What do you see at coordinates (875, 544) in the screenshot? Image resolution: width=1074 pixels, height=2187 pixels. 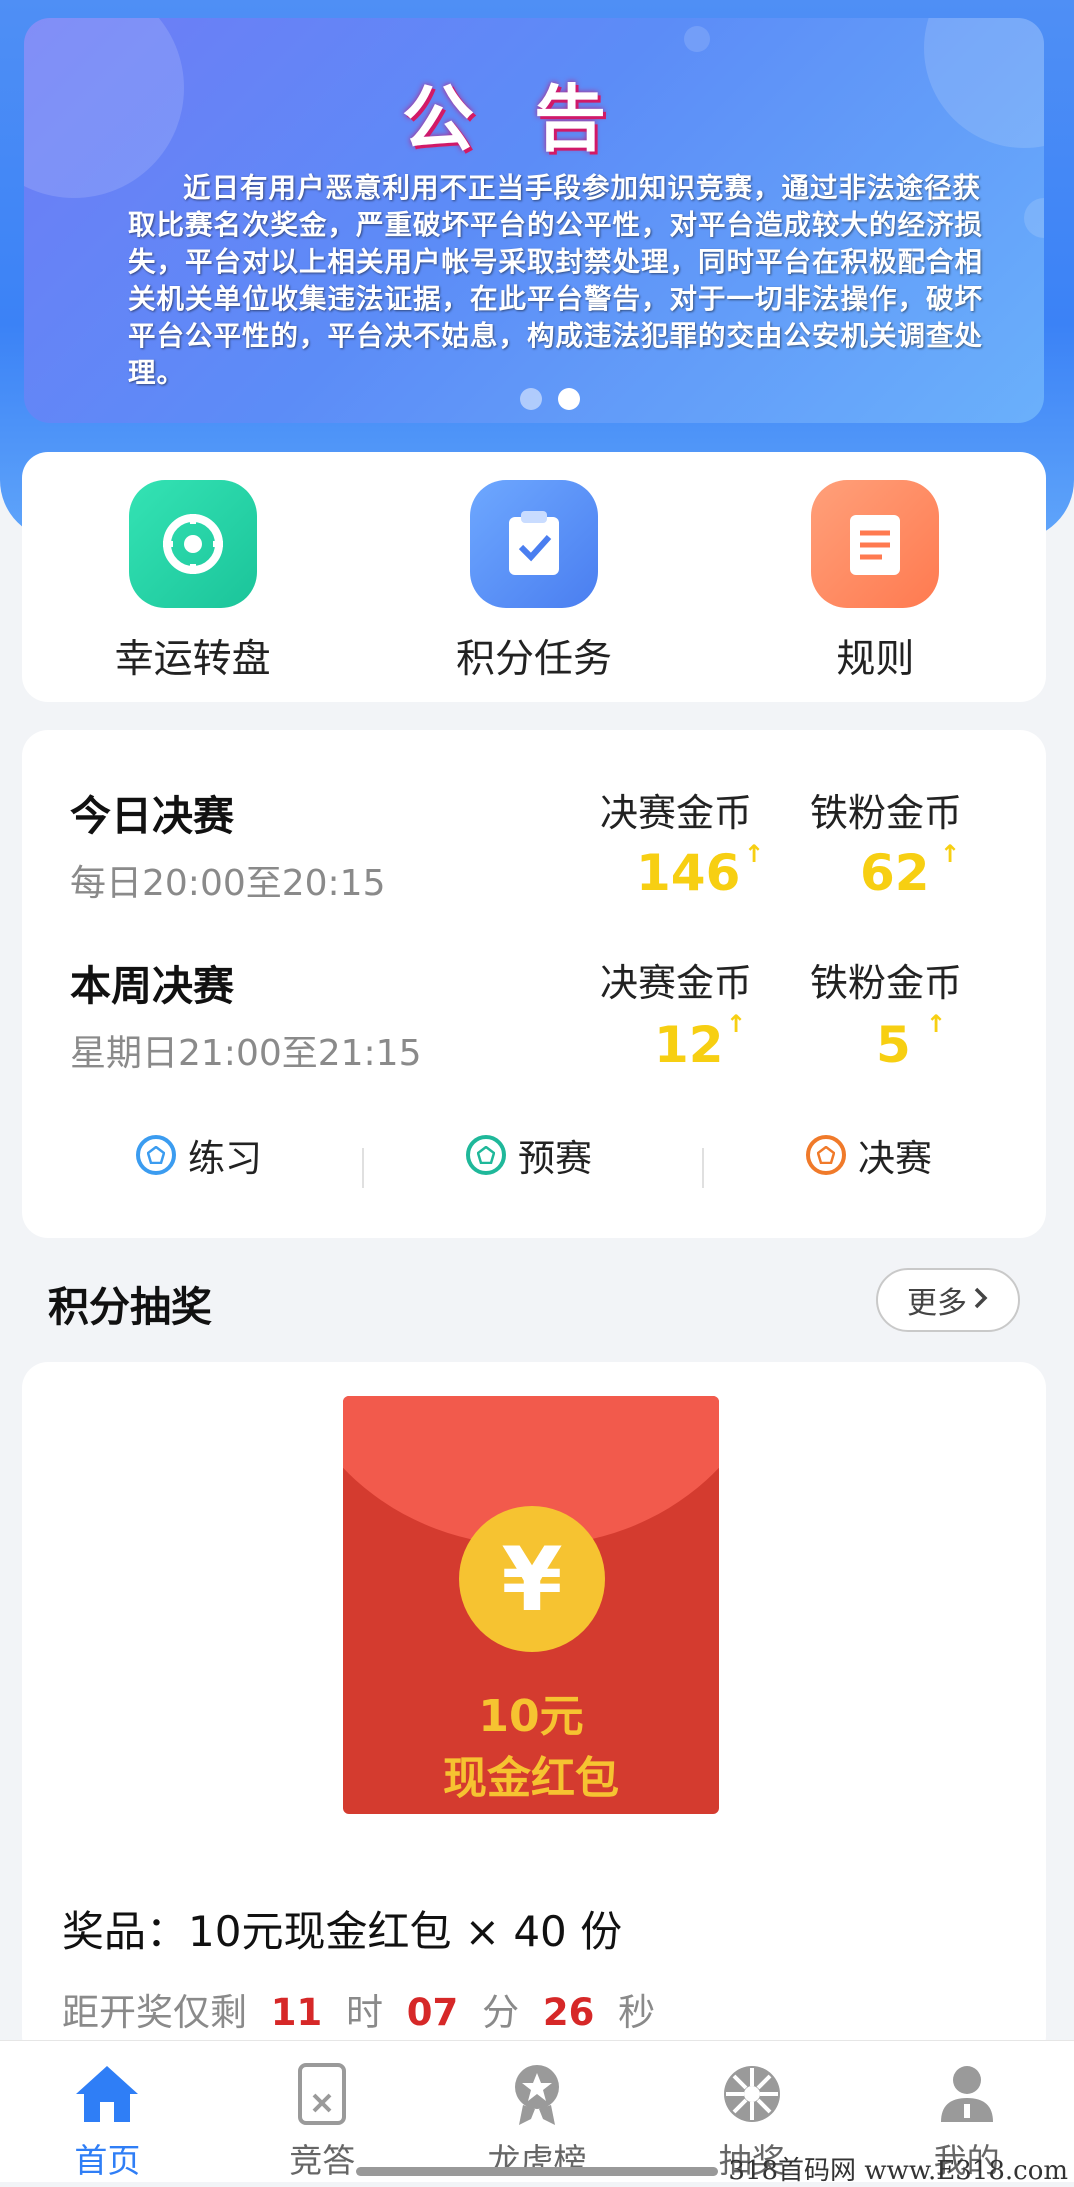 I see `document-list-icon` at bounding box center [875, 544].